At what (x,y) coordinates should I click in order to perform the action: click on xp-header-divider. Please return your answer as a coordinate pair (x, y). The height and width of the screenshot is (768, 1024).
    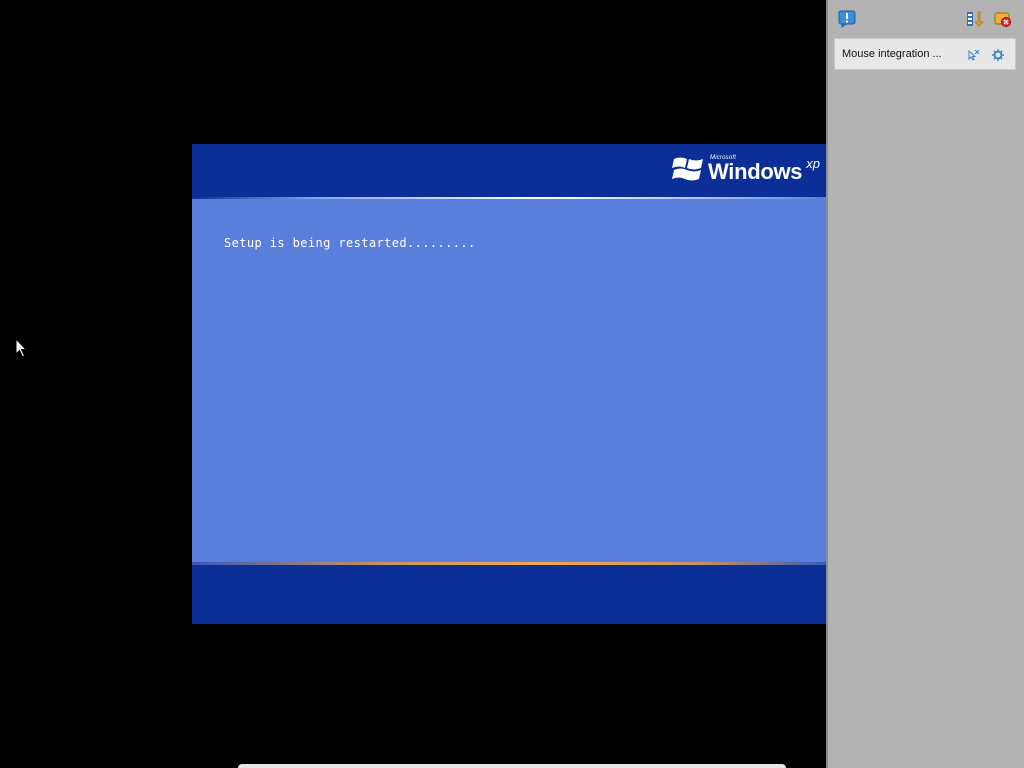
    Looking at the image, I should click on (509, 198).